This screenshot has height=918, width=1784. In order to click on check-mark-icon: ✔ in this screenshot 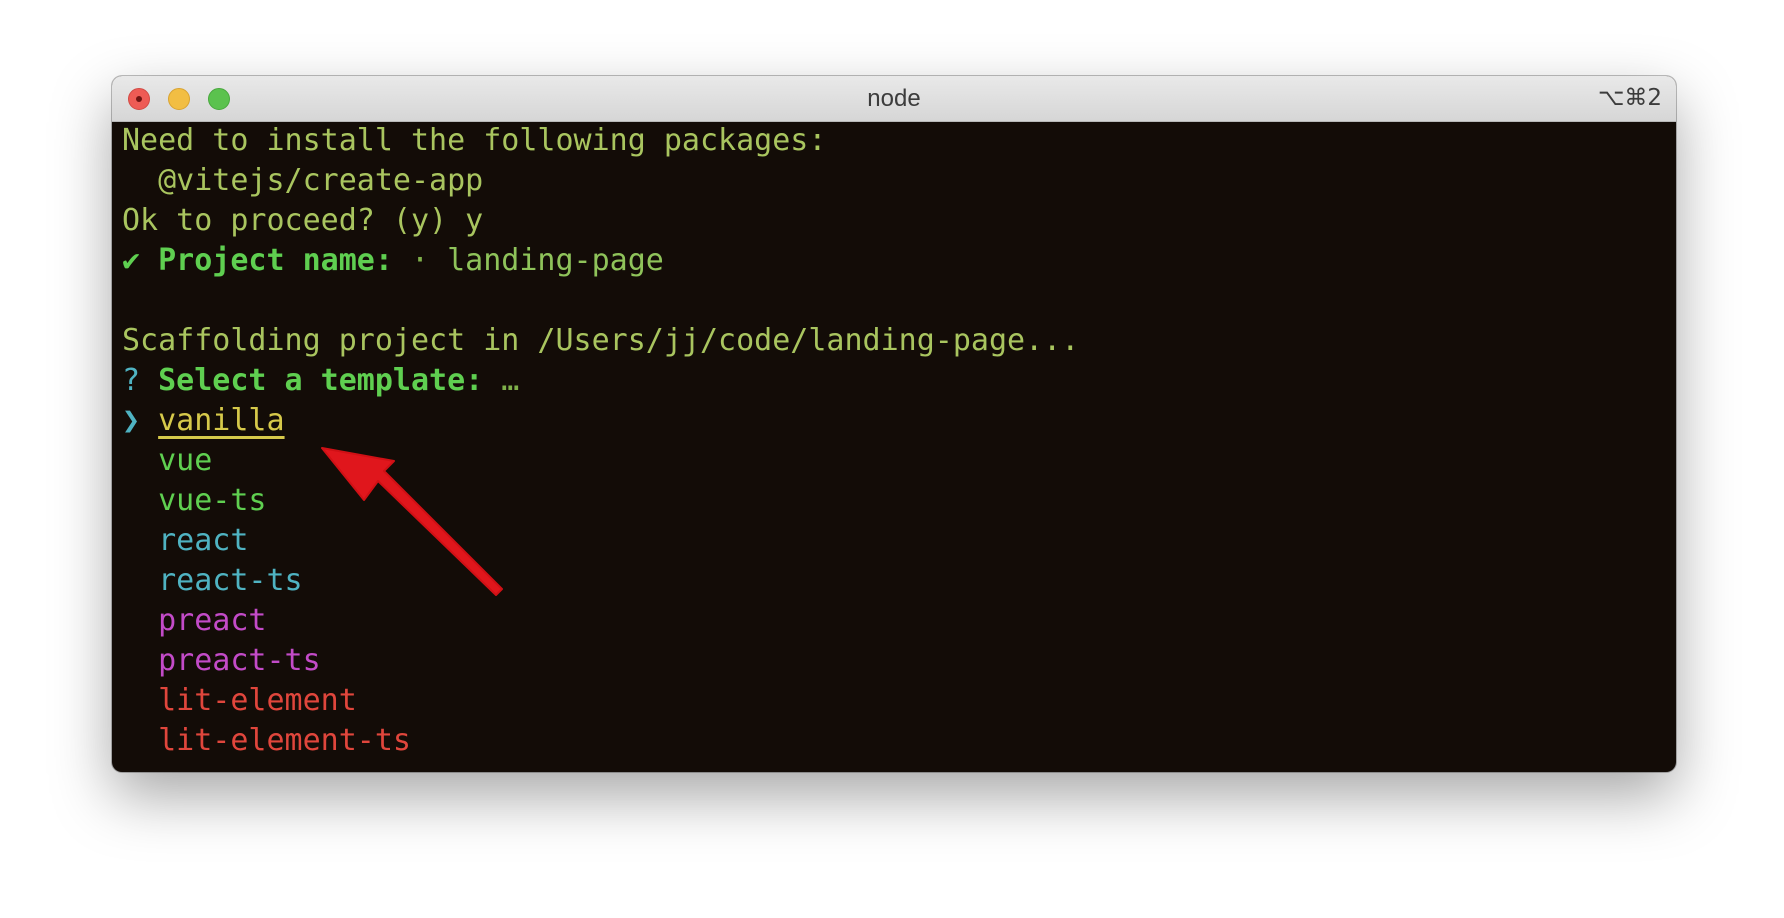, I will do `click(131, 260)`.